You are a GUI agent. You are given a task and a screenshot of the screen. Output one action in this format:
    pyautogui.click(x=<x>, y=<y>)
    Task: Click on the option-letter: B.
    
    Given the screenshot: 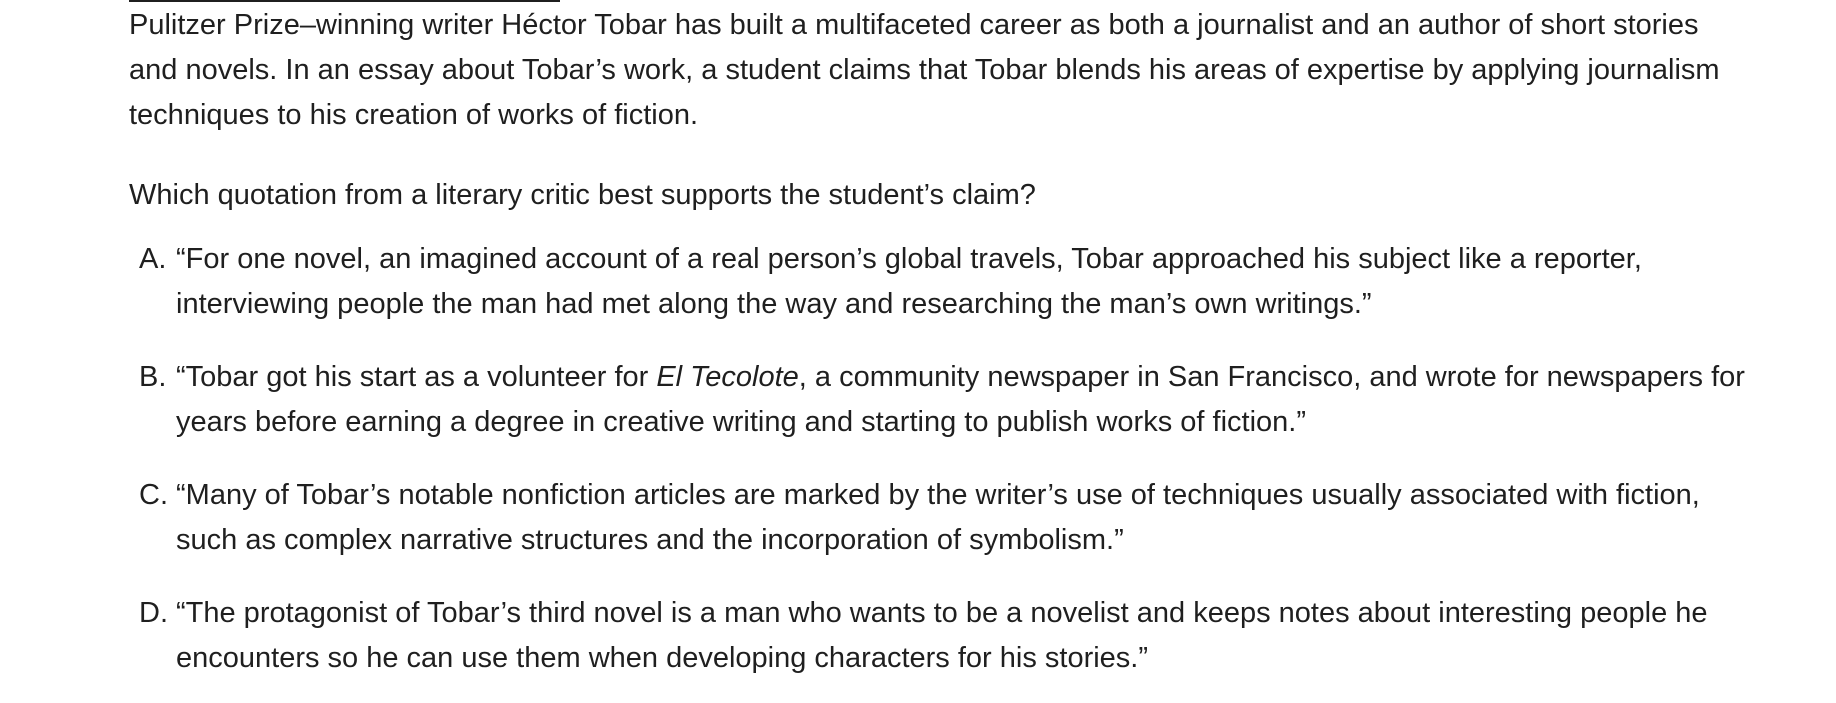 What is the action you would take?
    pyautogui.click(x=153, y=377)
    